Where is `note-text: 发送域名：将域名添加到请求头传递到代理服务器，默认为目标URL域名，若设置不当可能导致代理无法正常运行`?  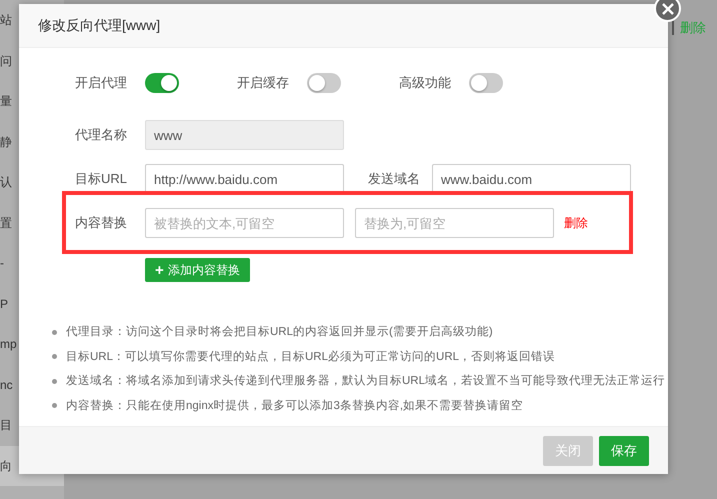
note-text: 发送域名：将域名添加到请求头传递到代理服务器，默认为目标URL域名，若设置不当可能导致代理无法正常运行 is located at coordinates (366, 381).